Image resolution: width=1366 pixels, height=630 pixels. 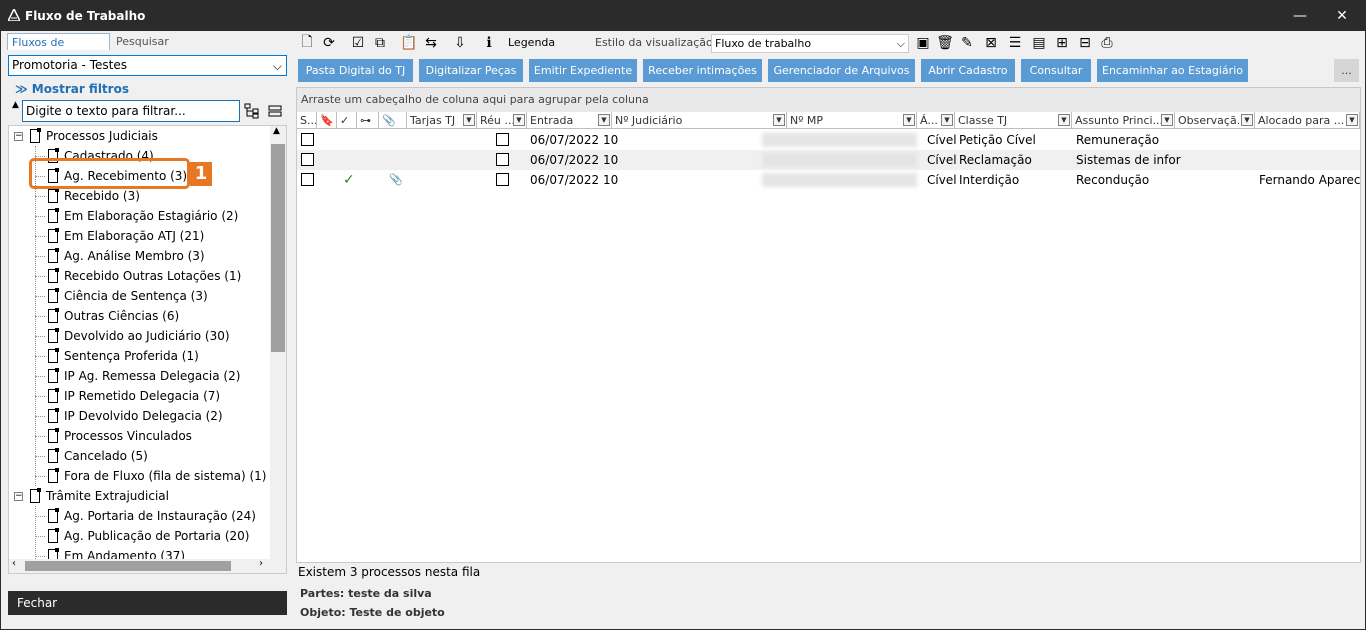 What do you see at coordinates (471, 70) in the screenshot?
I see `digitalizar-pecas-button: Digitalizar Peças` at bounding box center [471, 70].